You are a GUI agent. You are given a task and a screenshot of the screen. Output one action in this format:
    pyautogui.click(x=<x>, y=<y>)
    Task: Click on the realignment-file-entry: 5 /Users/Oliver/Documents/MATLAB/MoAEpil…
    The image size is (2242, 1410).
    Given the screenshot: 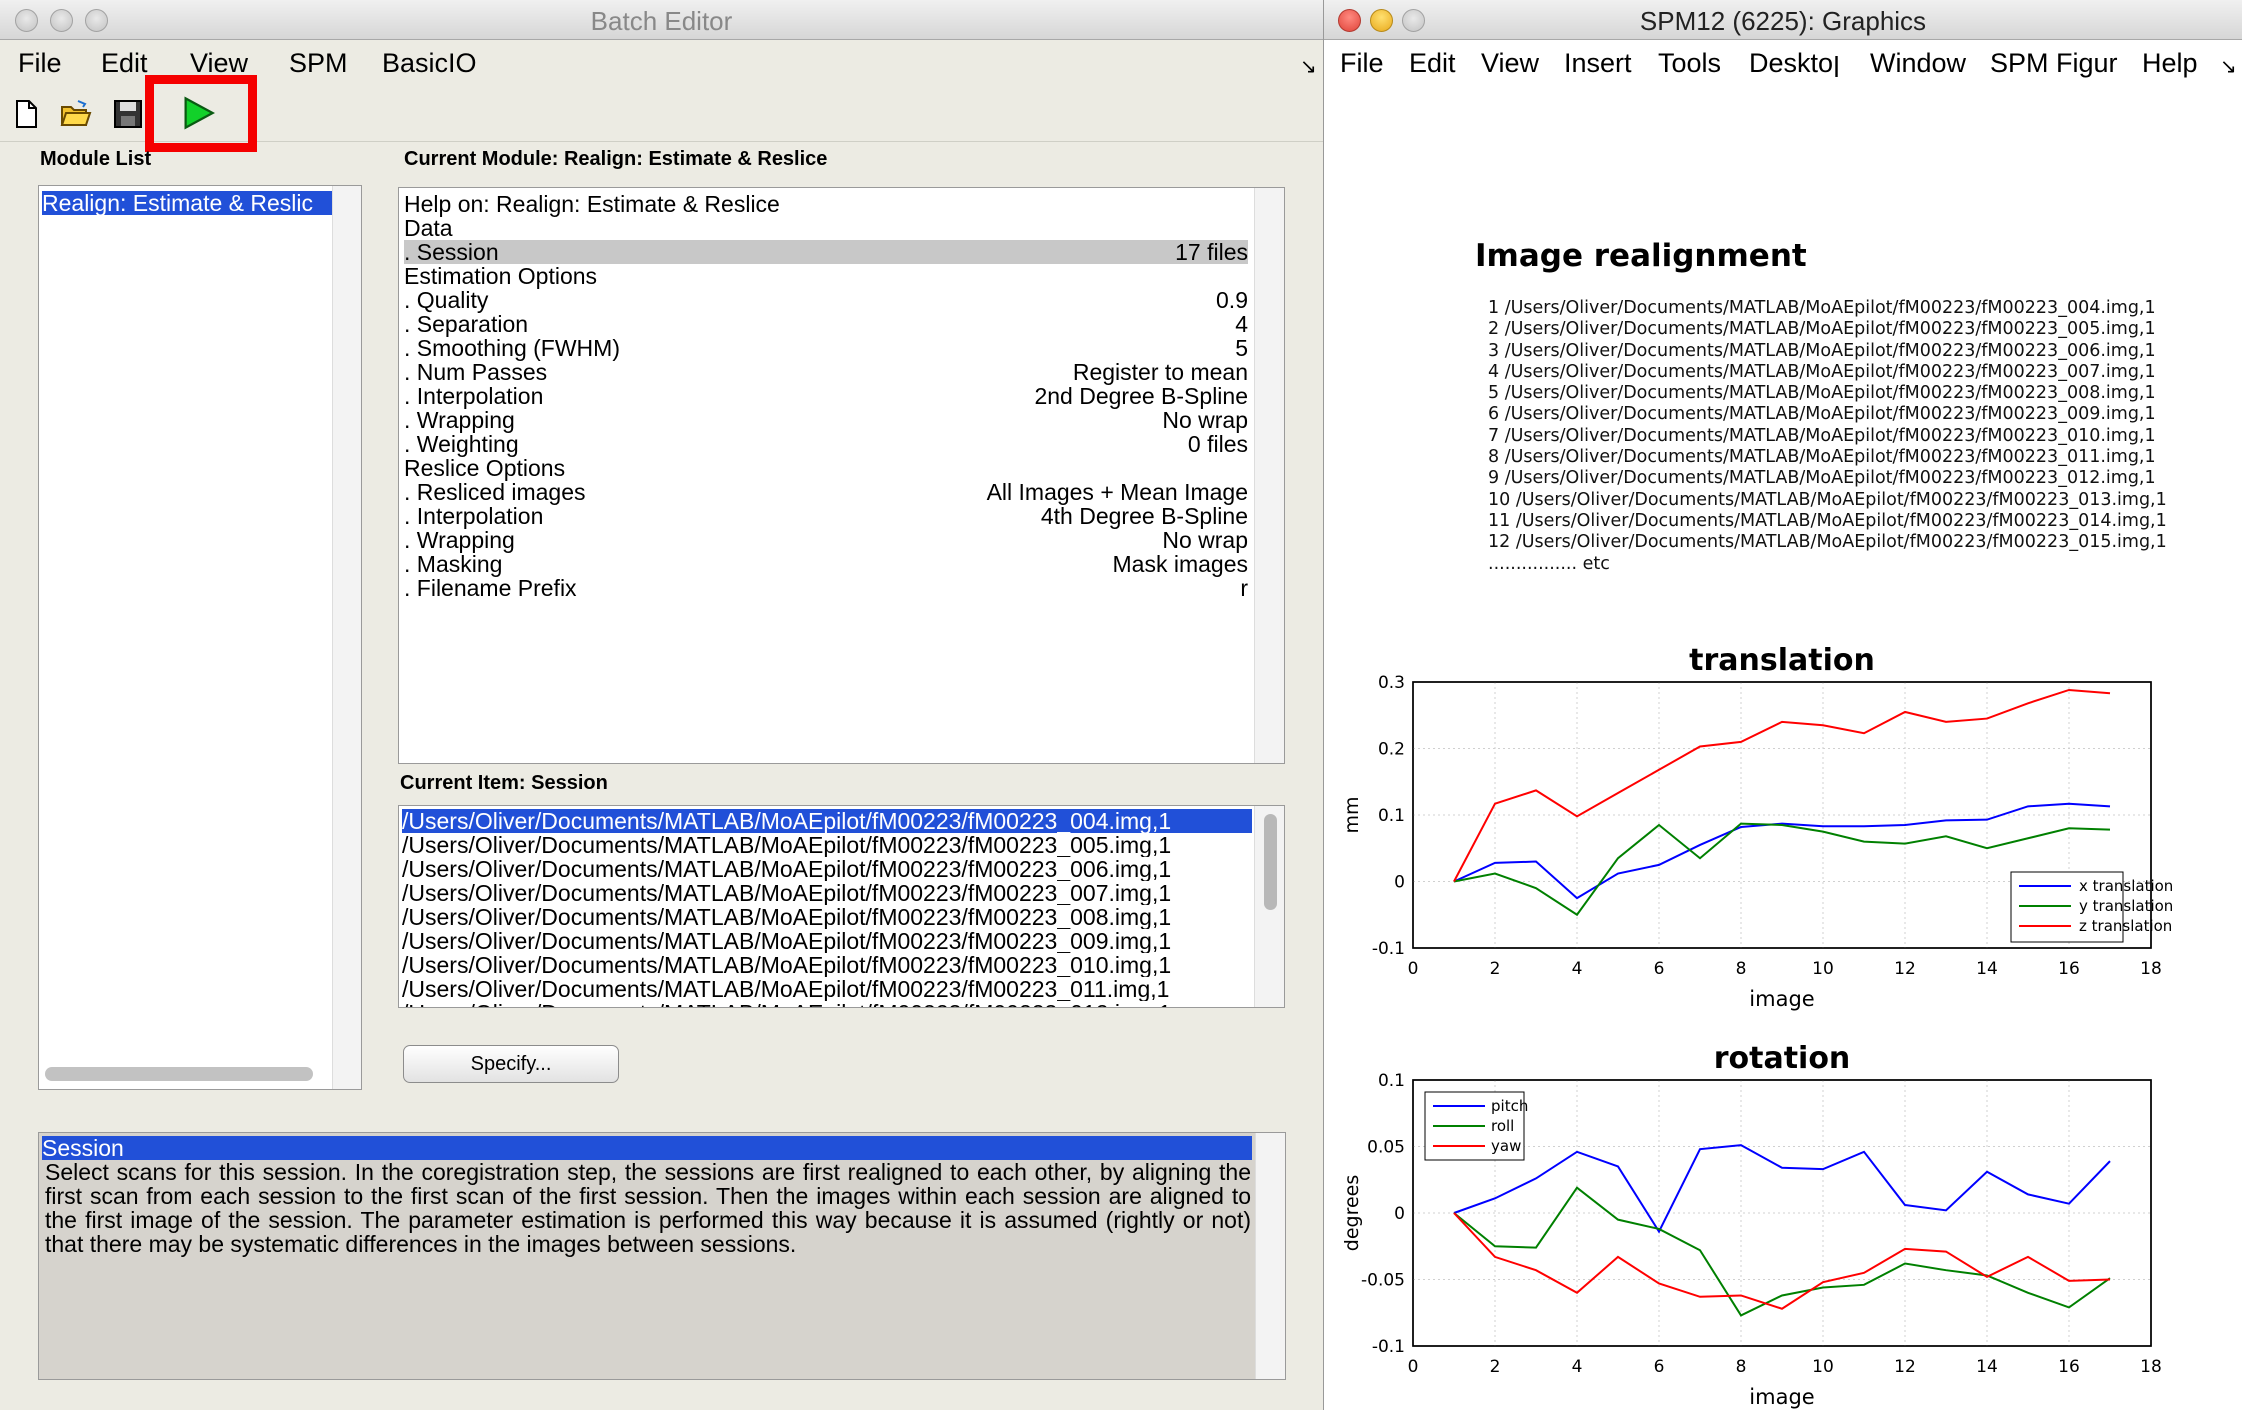 What is the action you would take?
    pyautogui.click(x=1822, y=393)
    